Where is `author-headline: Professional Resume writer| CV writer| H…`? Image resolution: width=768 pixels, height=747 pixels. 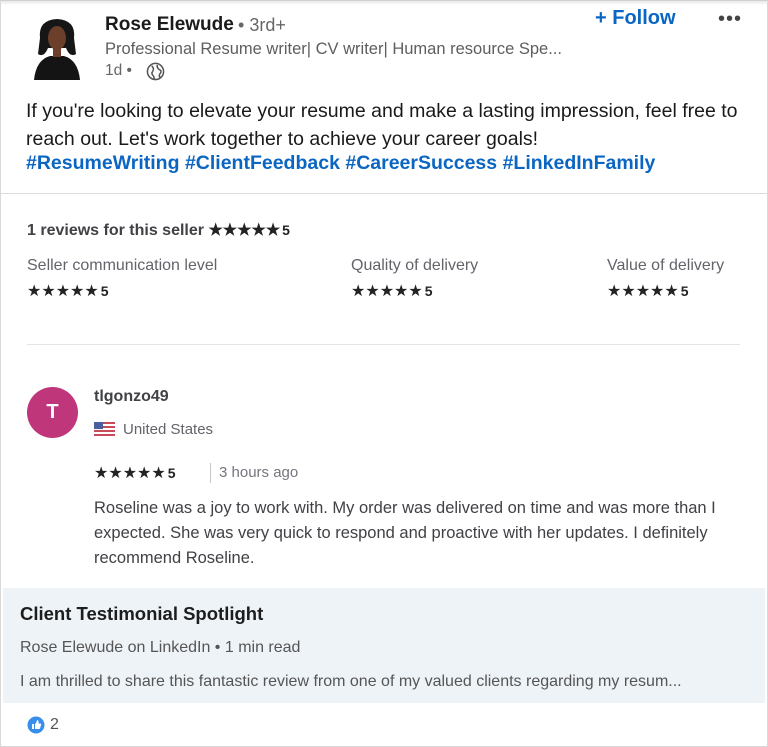 author-headline: Professional Resume writer| CV writer| H… is located at coordinates (333, 49).